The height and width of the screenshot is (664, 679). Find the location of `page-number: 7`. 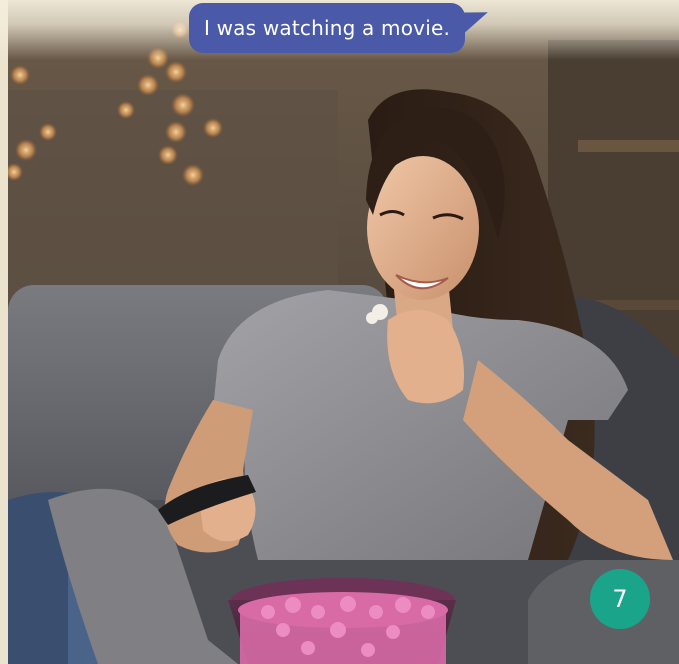

page-number: 7 is located at coordinates (620, 599).